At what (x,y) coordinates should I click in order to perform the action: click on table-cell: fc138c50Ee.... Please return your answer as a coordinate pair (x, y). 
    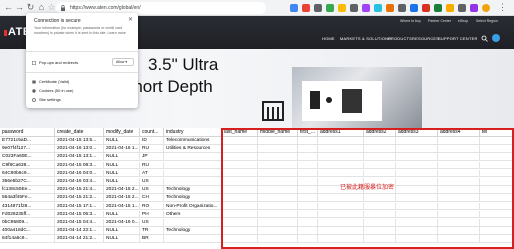
    Looking at the image, I should click on (27, 190).